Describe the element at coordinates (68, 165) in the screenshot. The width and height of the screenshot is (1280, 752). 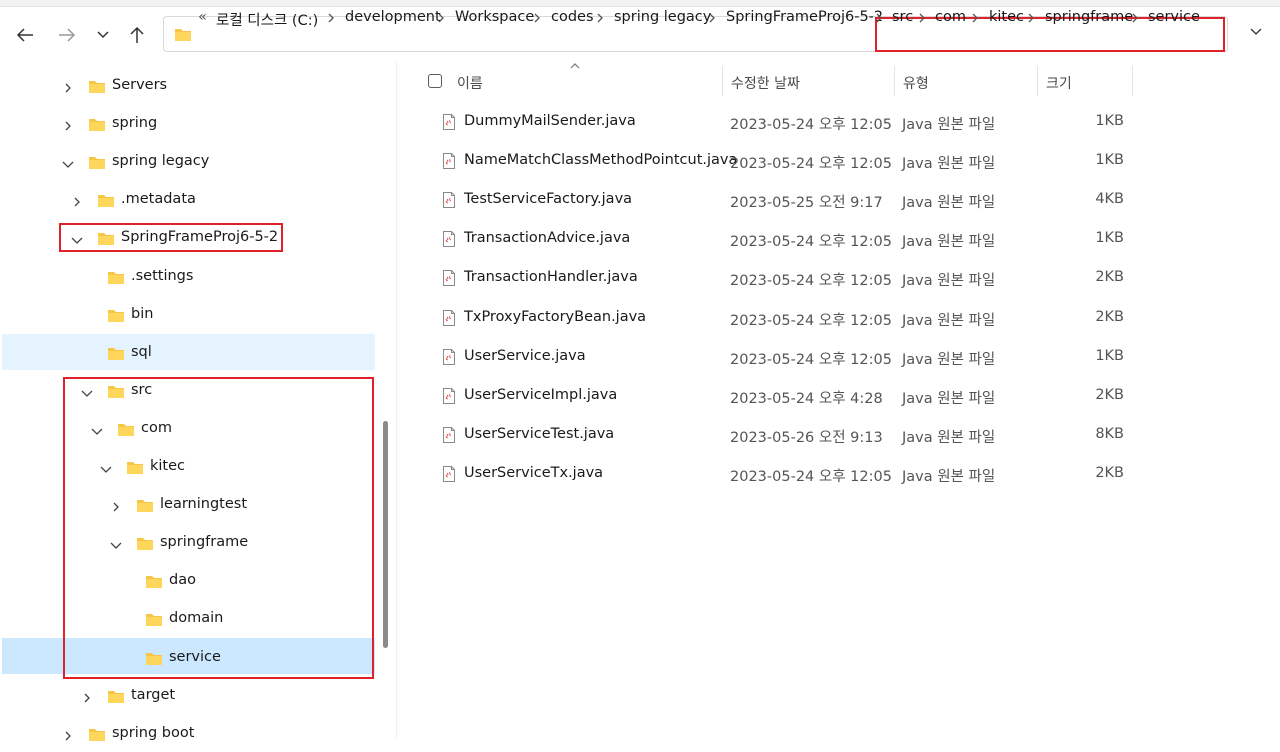
I see `chevron-down-icon` at that location.